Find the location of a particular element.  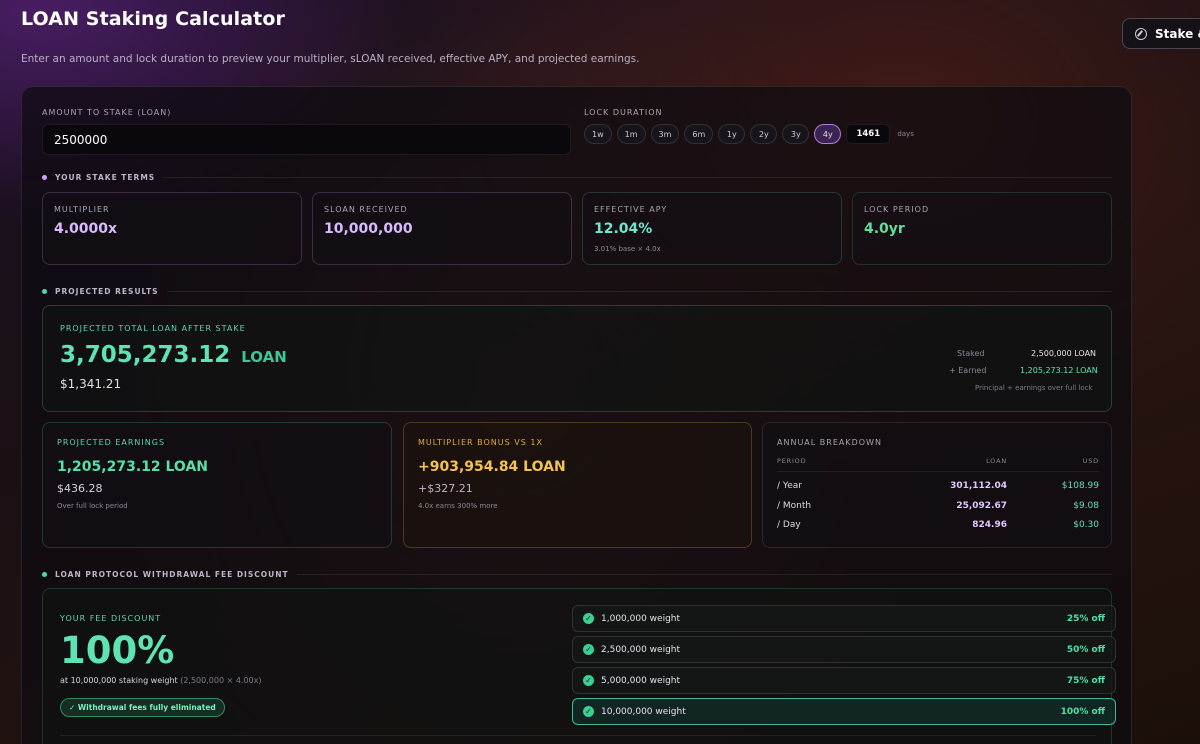

multiplier-label: MULTIPLIER is located at coordinates (82, 209).